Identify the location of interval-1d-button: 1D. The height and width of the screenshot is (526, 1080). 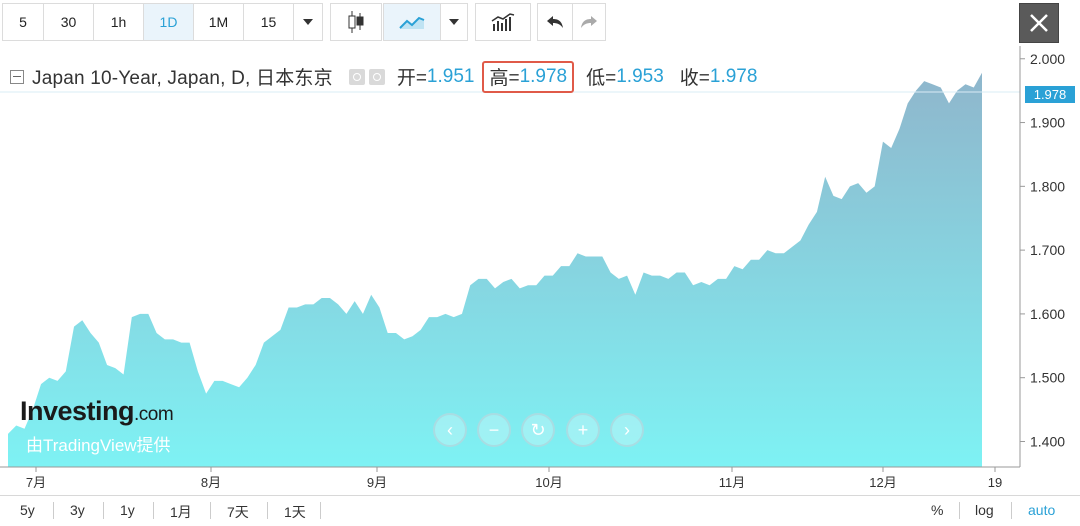
(168, 22).